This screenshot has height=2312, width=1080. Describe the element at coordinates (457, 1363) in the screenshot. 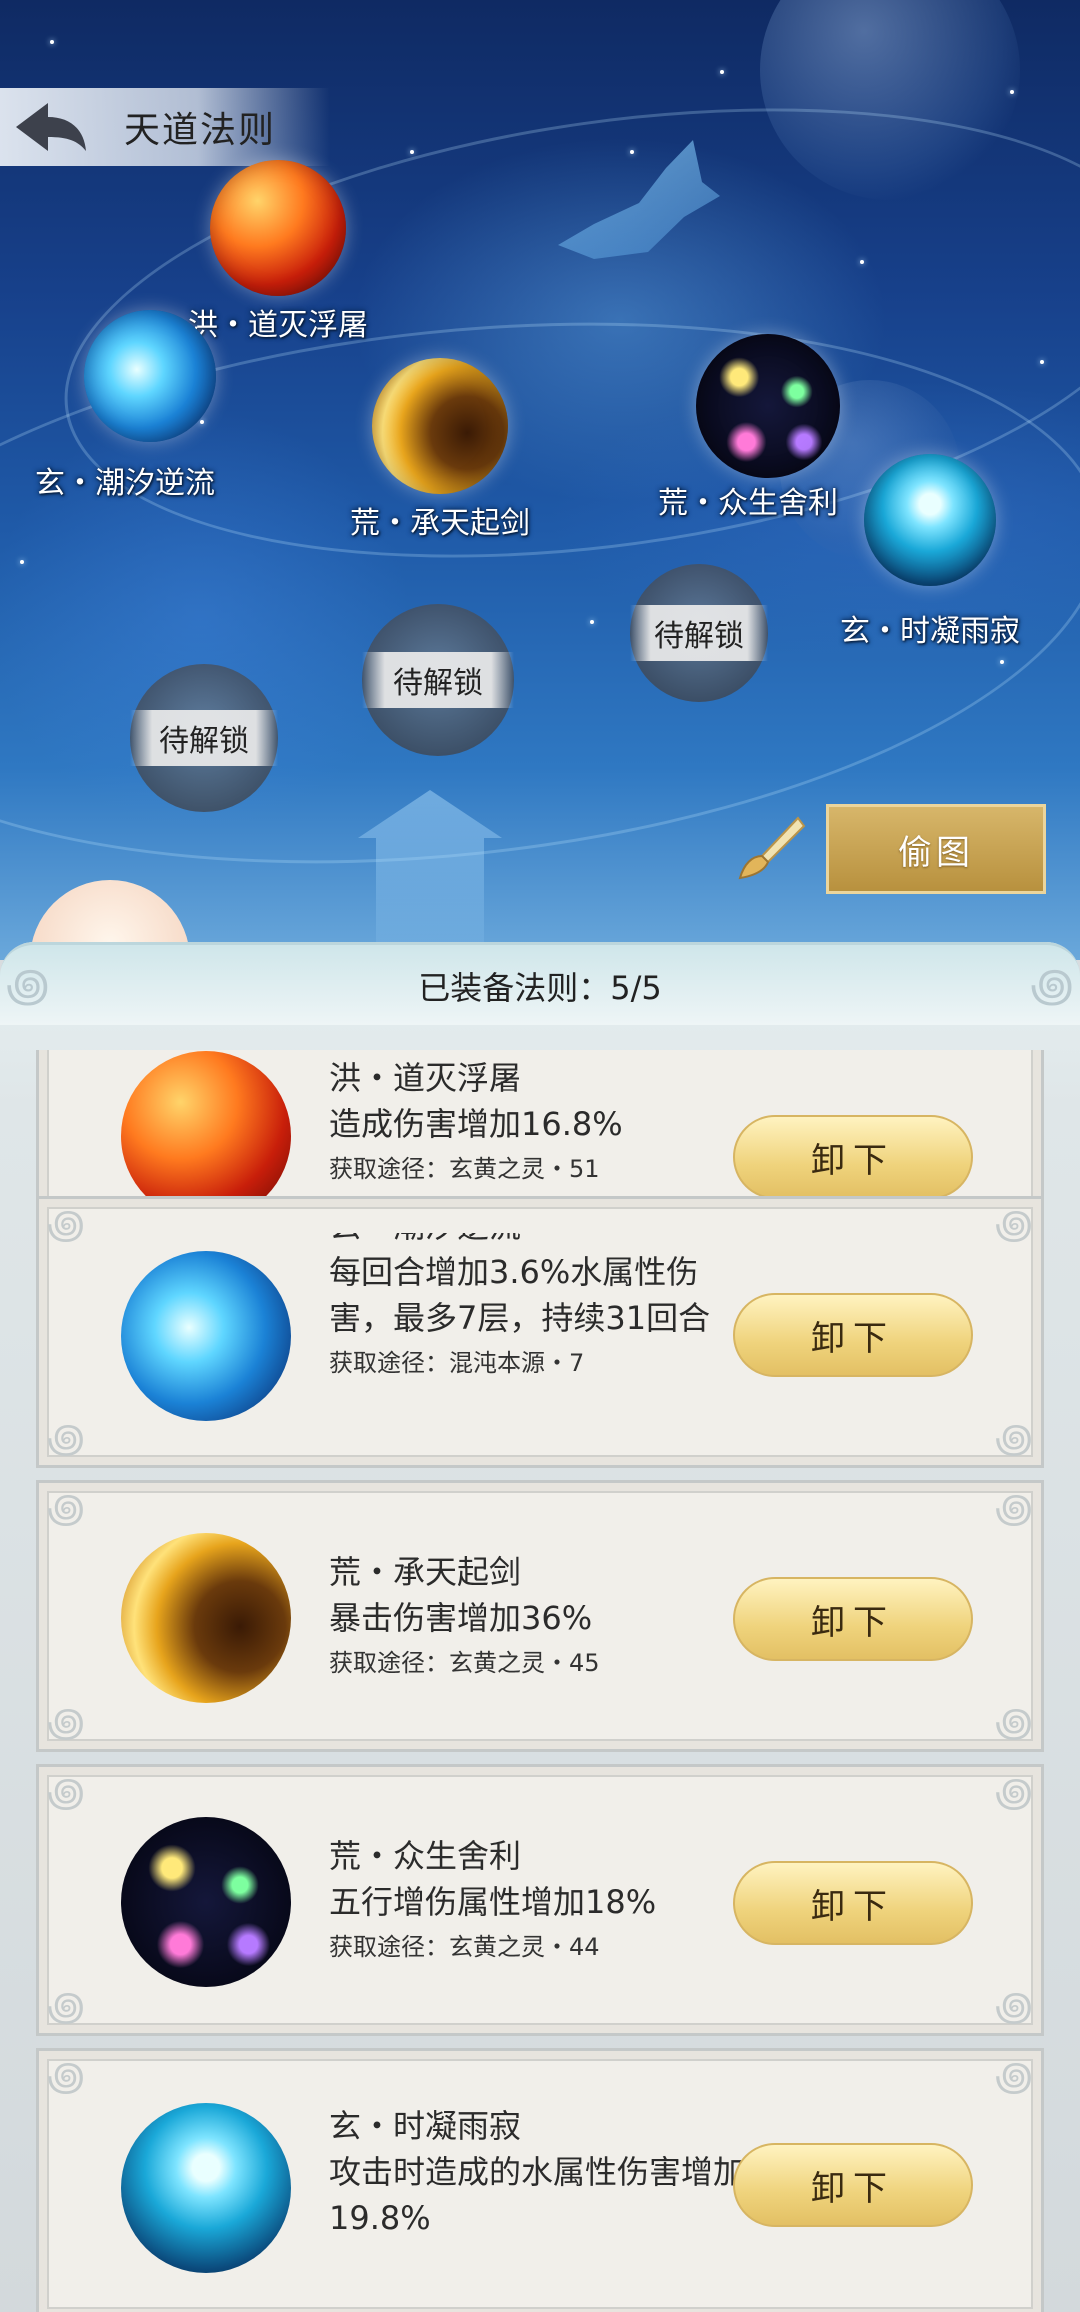

I see `law-source: 获取途径：混沌本源・7` at that location.